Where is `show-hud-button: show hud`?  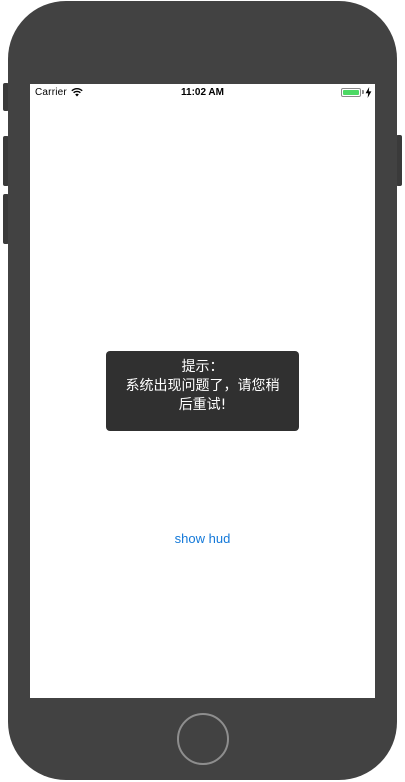 show-hud-button: show hud is located at coordinates (202, 538).